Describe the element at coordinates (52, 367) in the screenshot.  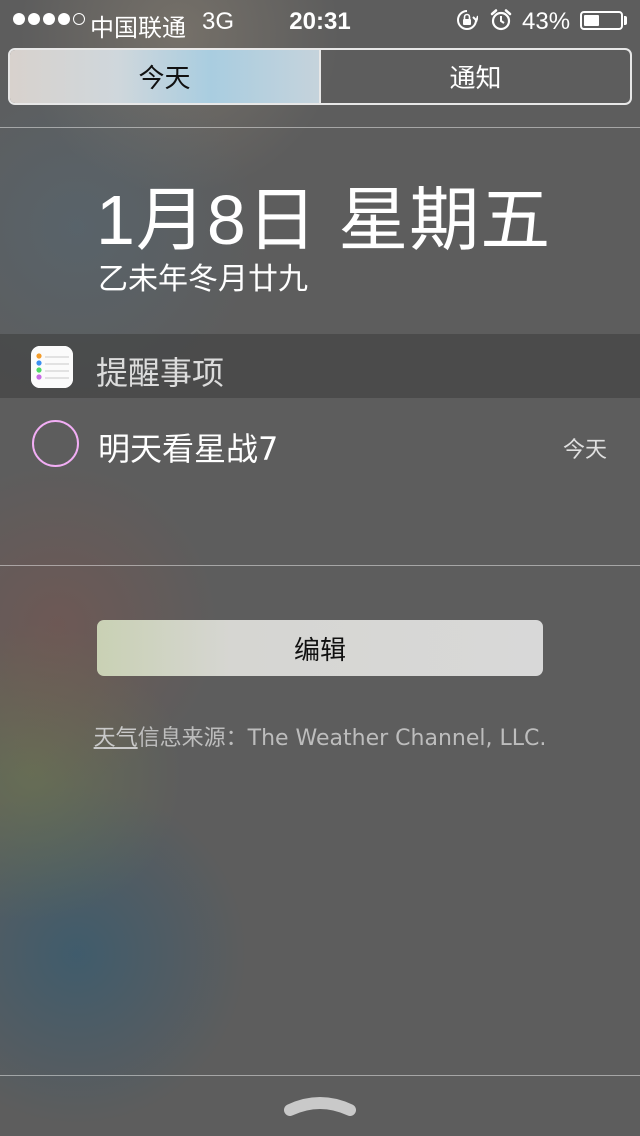
I see `reminders-app-icon` at that location.